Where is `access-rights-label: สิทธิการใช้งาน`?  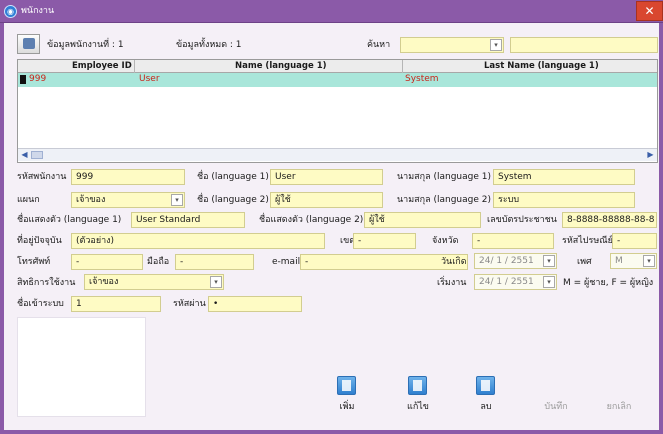
access-rights-label: สิทธิการใช้งาน is located at coordinates (46, 283).